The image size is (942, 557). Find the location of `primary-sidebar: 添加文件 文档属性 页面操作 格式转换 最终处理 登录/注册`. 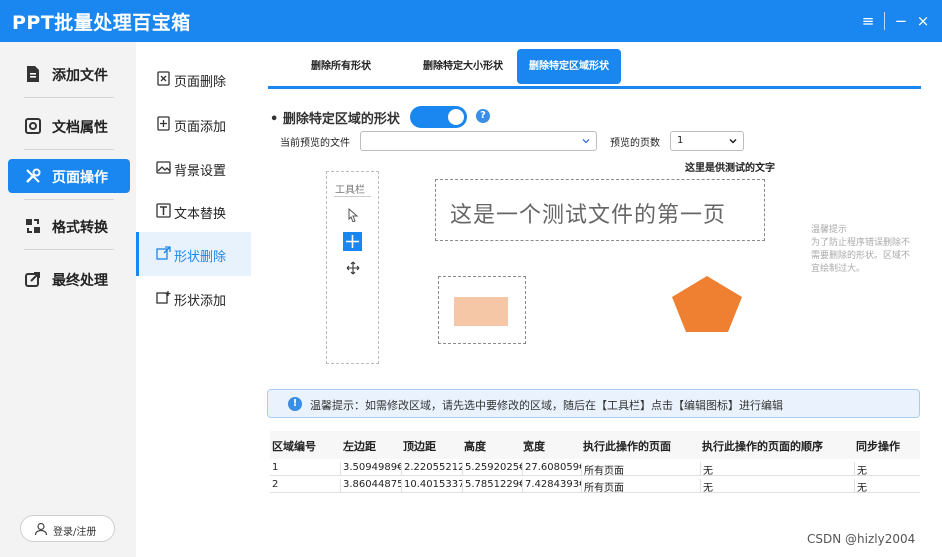

primary-sidebar: 添加文件 文档属性 页面操作 格式转换 最终处理 登录/注册 is located at coordinates (68, 299).